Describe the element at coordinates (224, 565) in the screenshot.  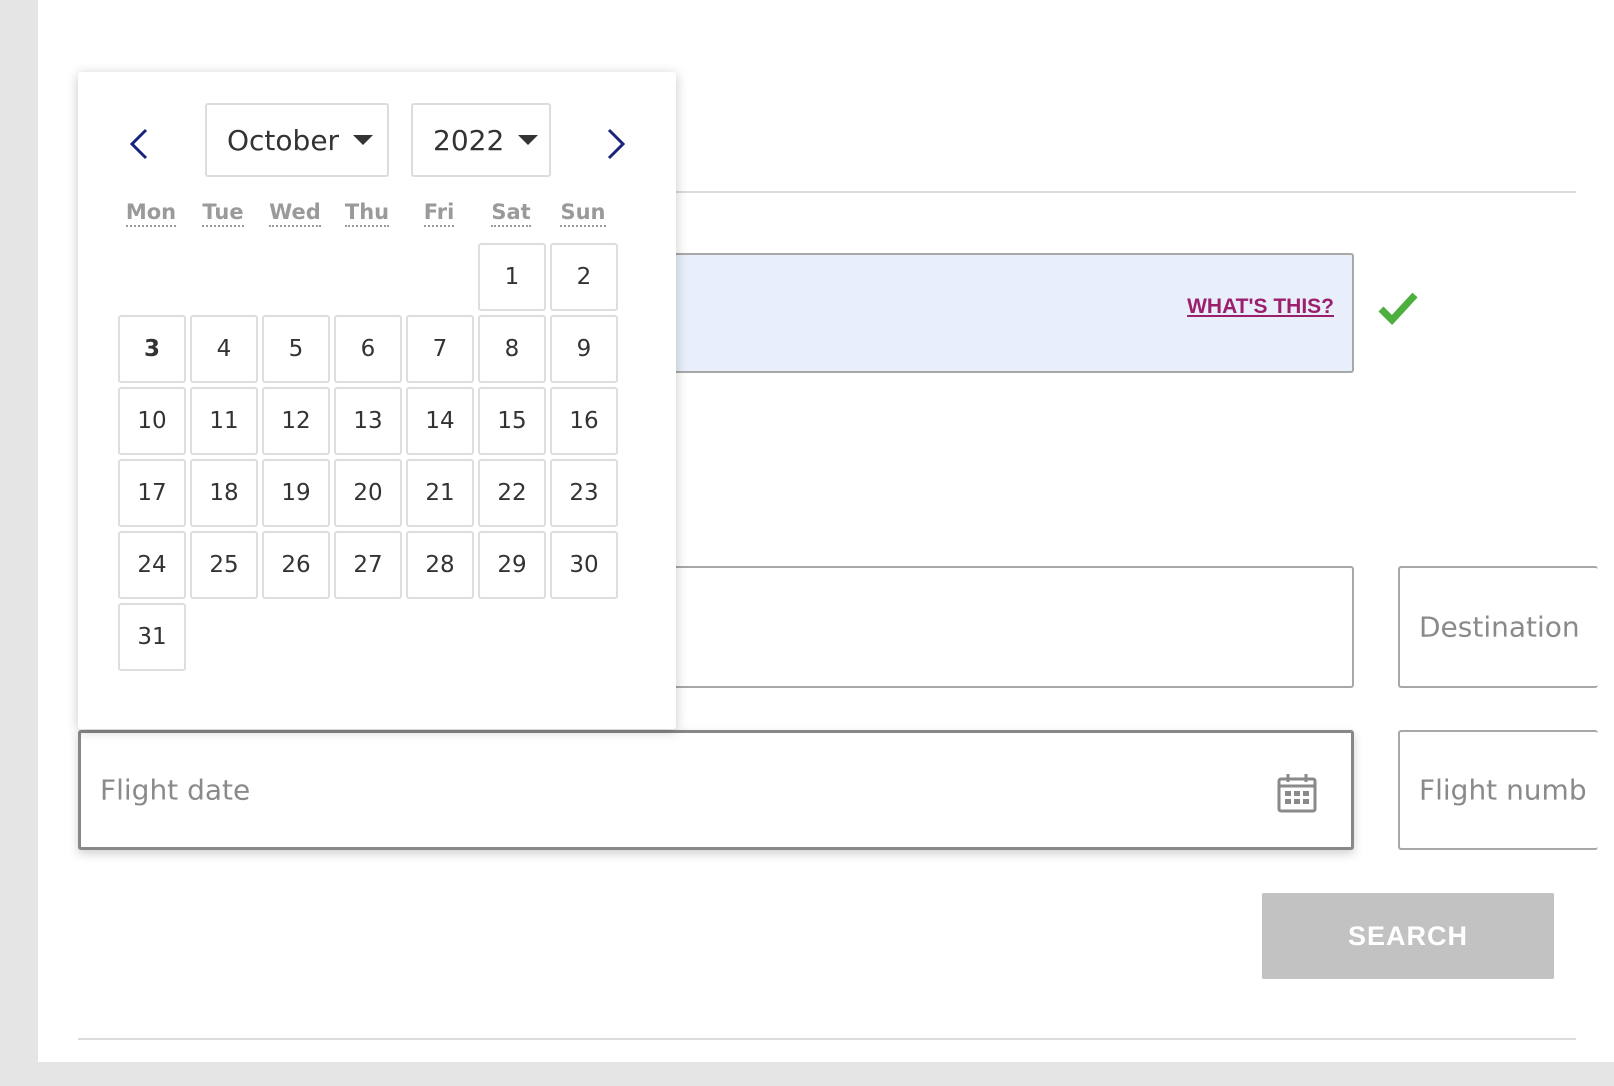
I see `calendar-day: 25` at that location.